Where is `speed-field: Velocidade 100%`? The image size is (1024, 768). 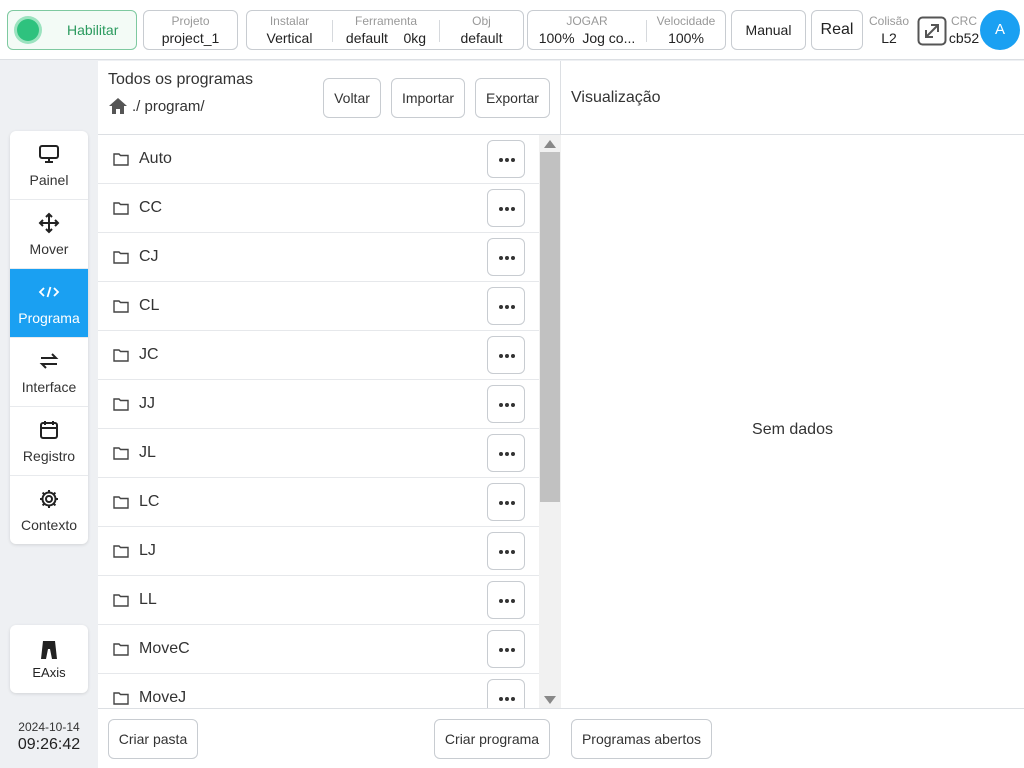
speed-field: Velocidade 100% is located at coordinates (686, 30).